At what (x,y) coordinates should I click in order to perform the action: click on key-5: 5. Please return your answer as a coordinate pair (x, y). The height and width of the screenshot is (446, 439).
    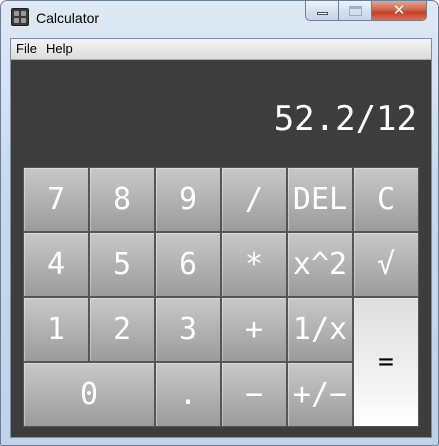
    Looking at the image, I should click on (122, 264).